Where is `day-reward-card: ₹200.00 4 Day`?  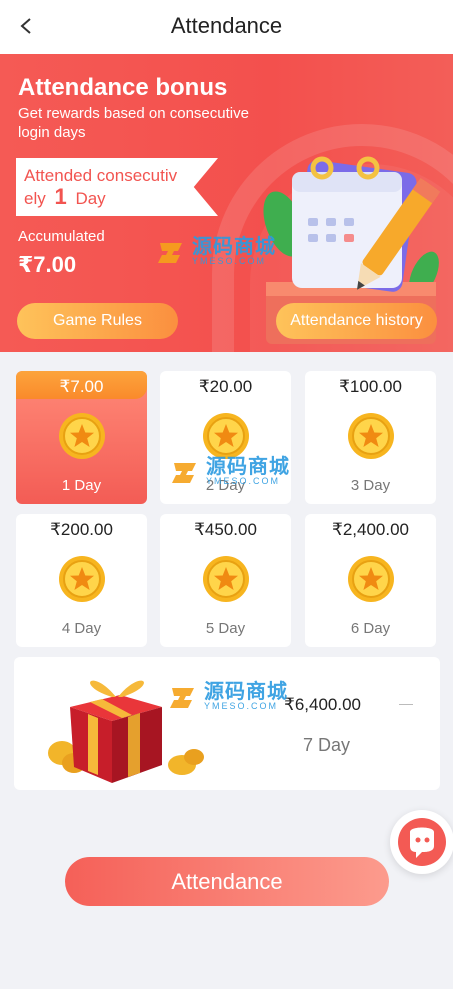 day-reward-card: ₹200.00 4 Day is located at coordinates (81, 580).